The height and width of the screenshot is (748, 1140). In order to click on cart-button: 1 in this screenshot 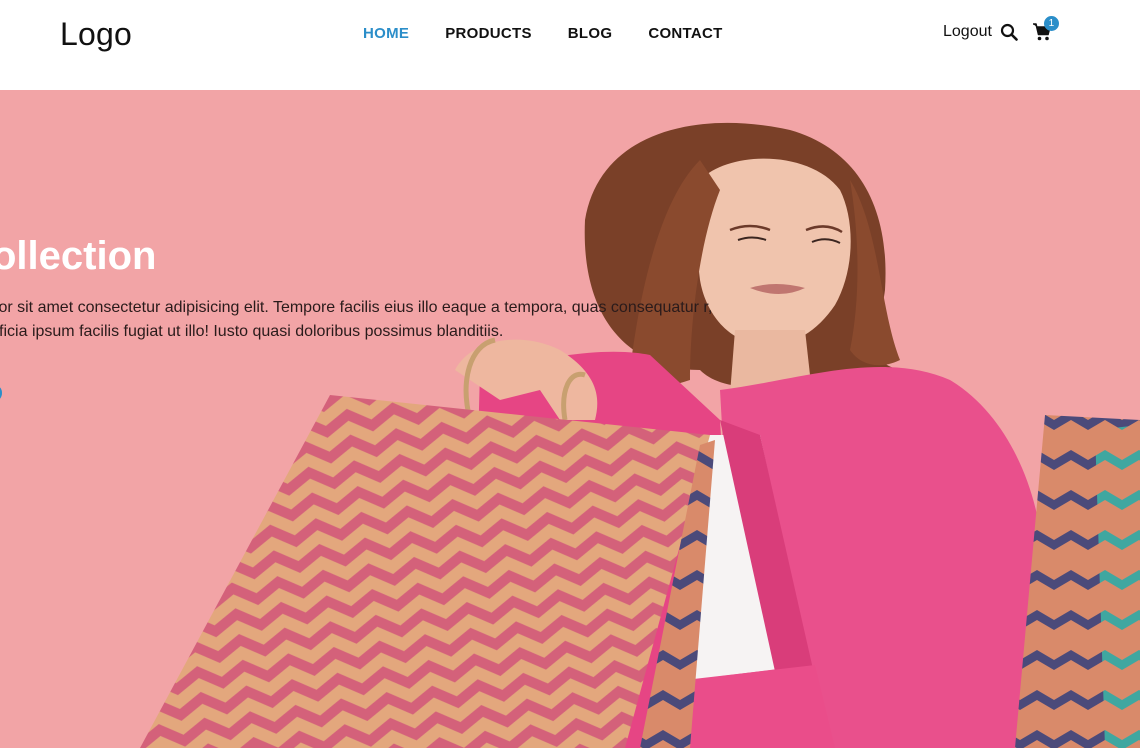, I will do `click(1045, 29)`.